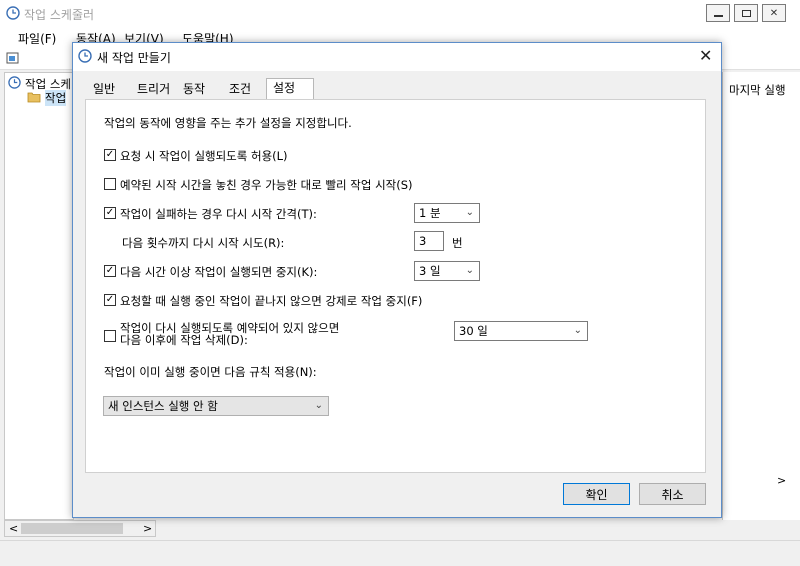 The image size is (800, 566). I want to click on delete-if-not-scheduled-label-2: 다음 이후에 작업 삭제(D):, so click(184, 340).